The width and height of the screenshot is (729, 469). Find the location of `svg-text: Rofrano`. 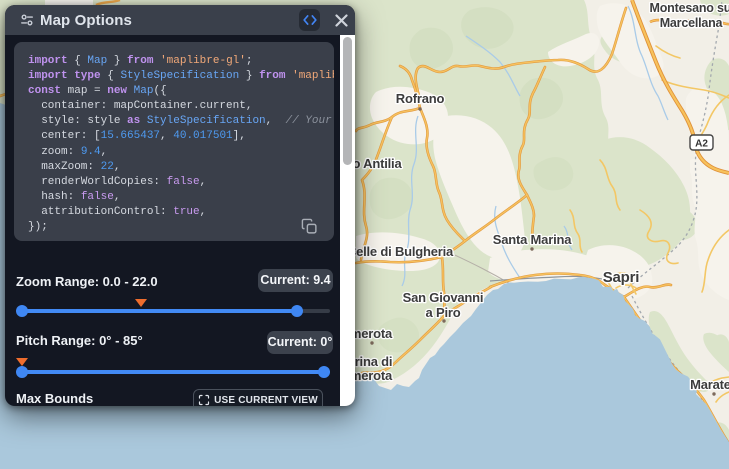

svg-text: Rofrano is located at coordinates (420, 98).